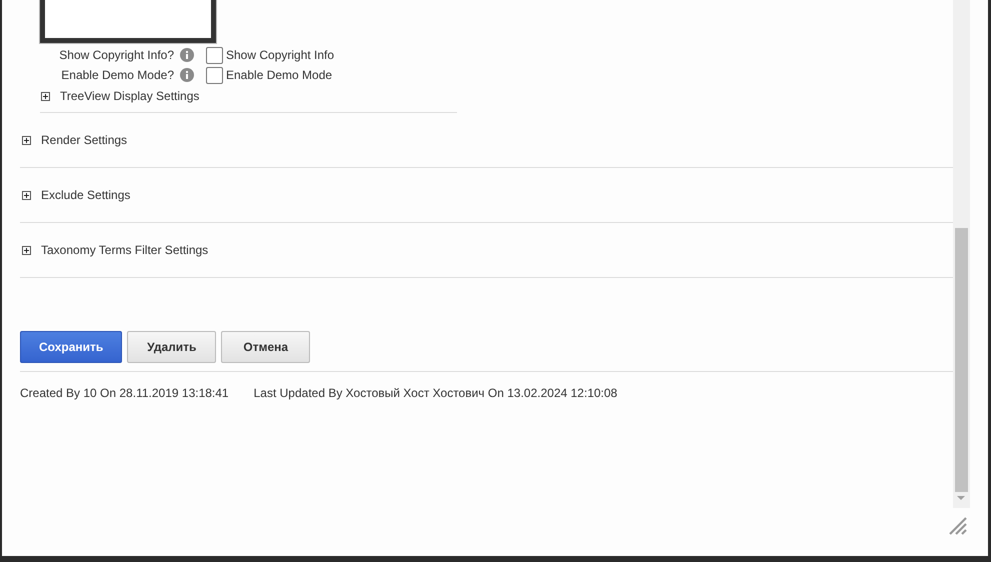 This screenshot has width=991, height=562. What do you see at coordinates (85, 195) in the screenshot?
I see `section-title: Exclude Settings` at bounding box center [85, 195].